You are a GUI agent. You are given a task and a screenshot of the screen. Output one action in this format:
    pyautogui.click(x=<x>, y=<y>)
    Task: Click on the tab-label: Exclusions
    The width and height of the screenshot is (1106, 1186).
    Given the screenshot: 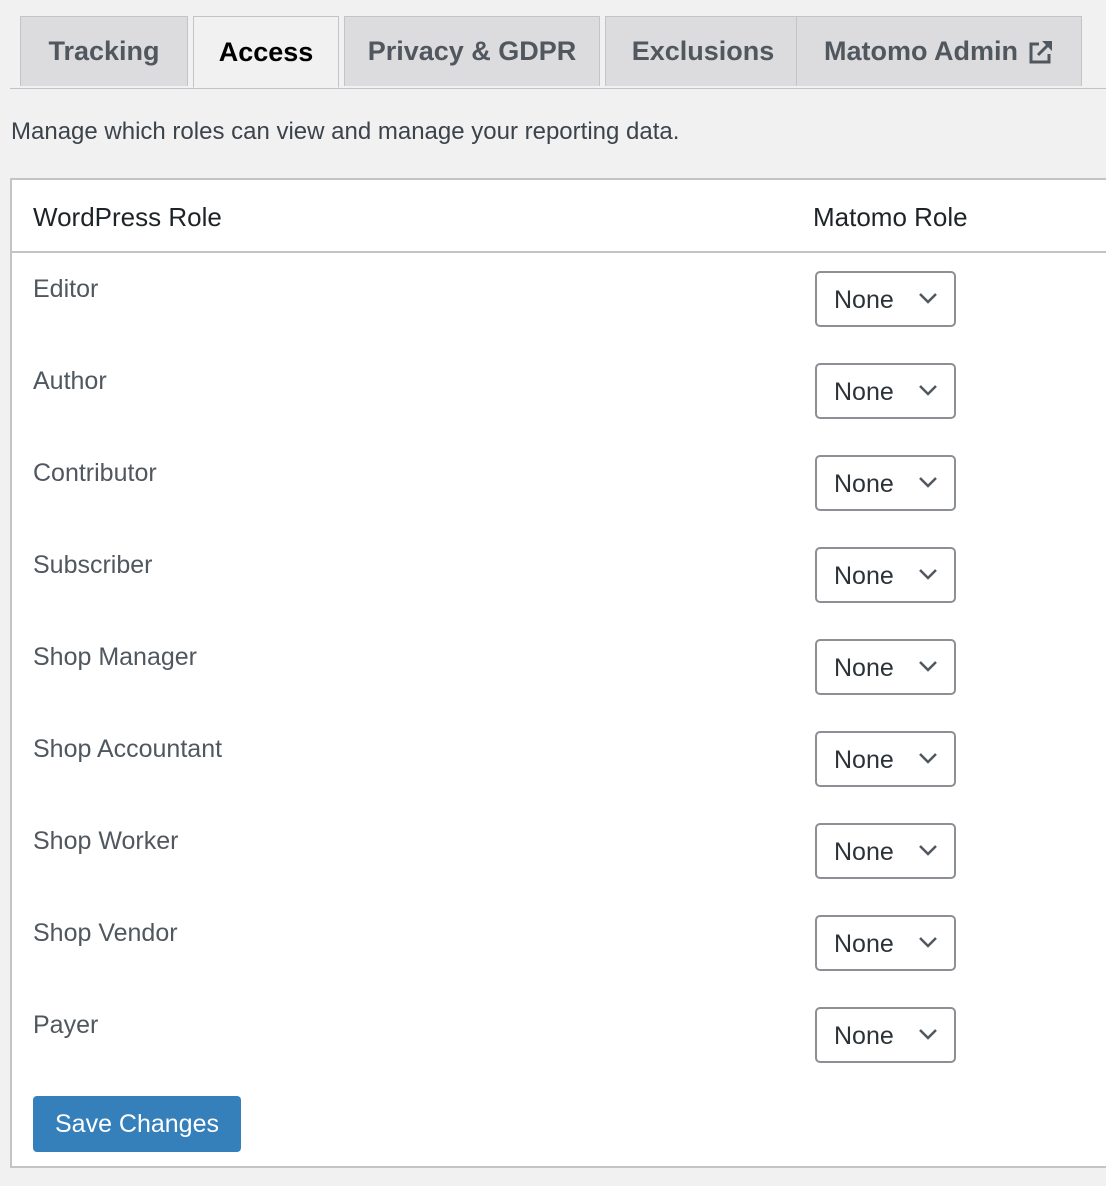 What is the action you would take?
    pyautogui.click(x=703, y=51)
    